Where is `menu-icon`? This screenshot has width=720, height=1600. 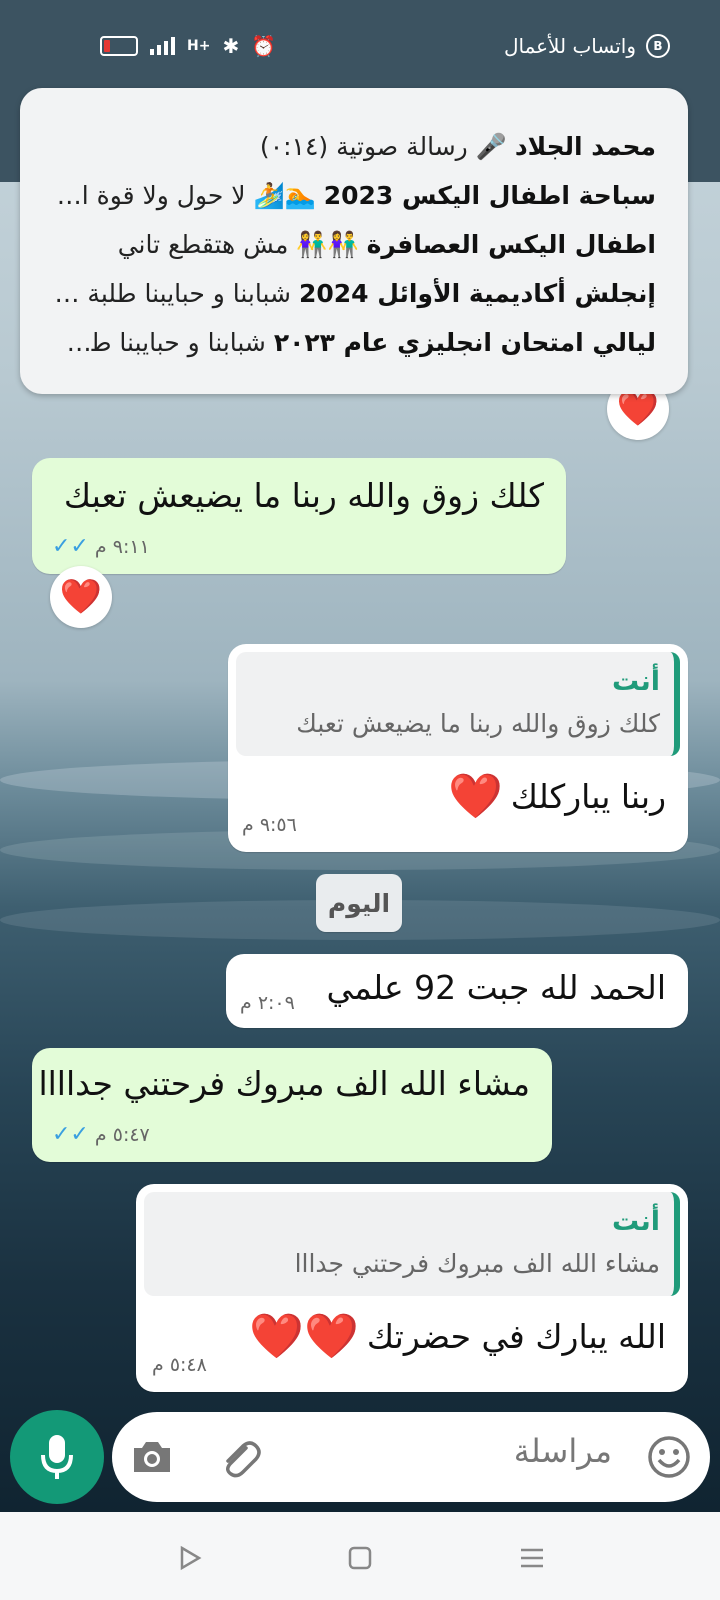 menu-icon is located at coordinates (532, 1558).